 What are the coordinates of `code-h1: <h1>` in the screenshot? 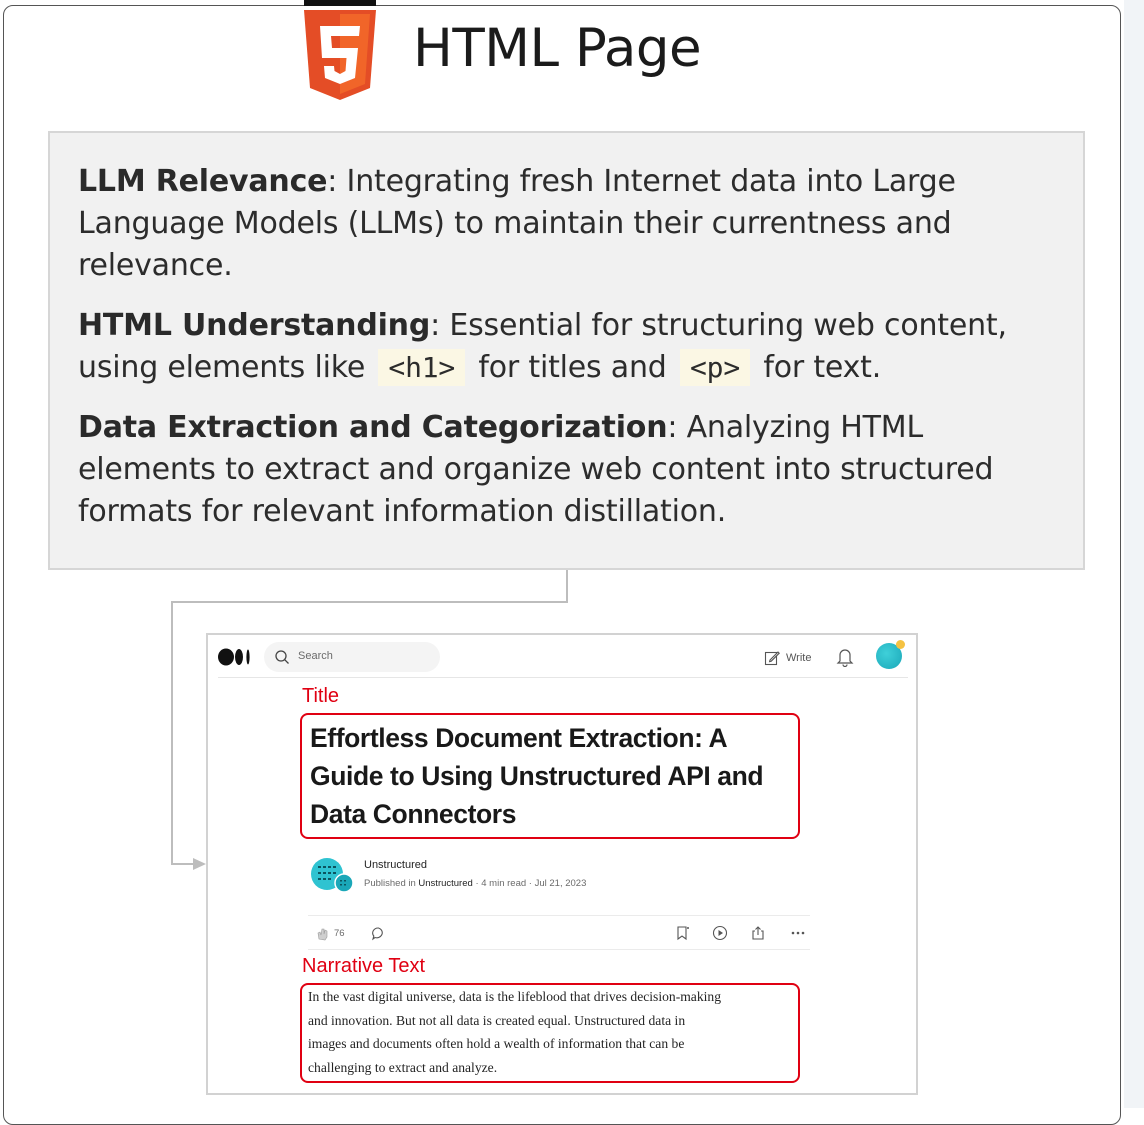 It's located at (422, 367).